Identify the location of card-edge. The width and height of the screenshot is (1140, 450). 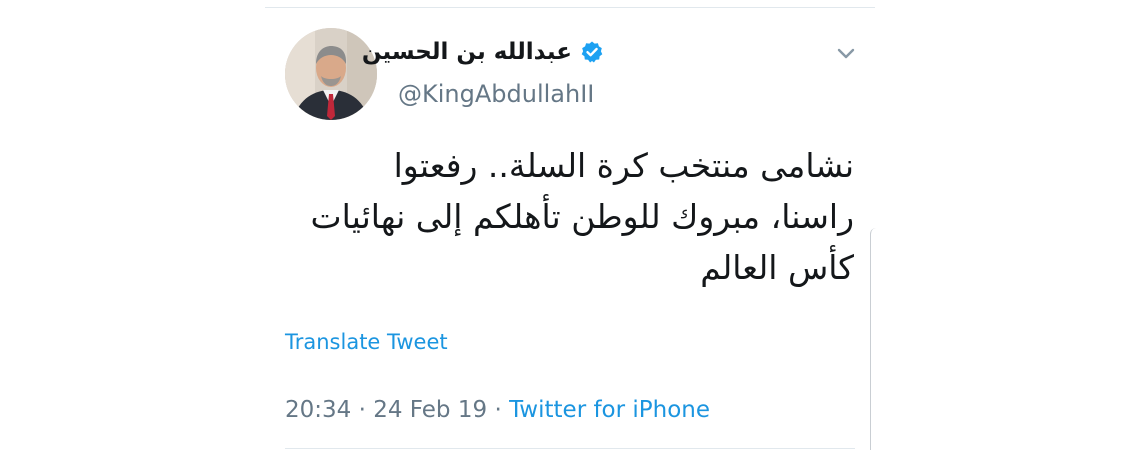
(873, 339).